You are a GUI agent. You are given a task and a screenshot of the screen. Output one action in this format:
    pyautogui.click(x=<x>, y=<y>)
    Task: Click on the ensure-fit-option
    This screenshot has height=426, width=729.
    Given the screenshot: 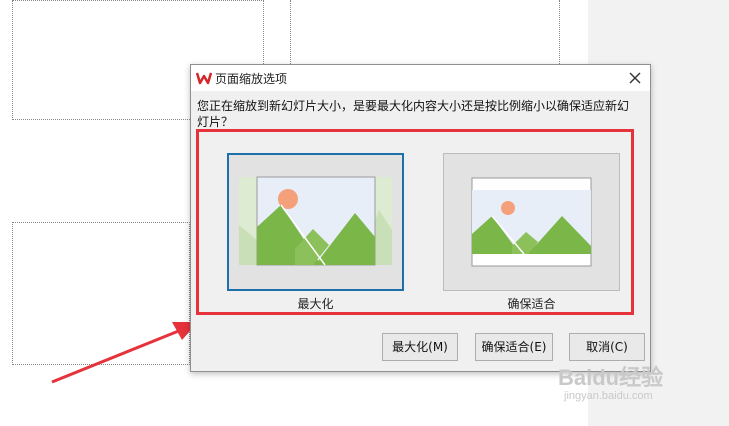 What is the action you would take?
    pyautogui.click(x=531, y=222)
    